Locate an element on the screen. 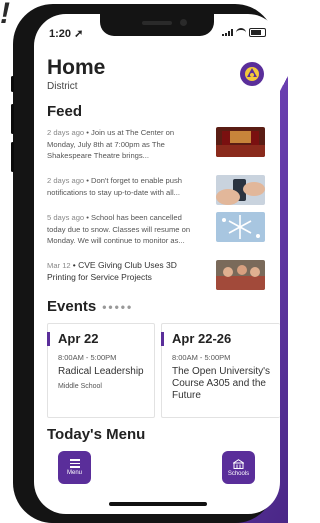 This screenshot has height=523, width=320. home-indicator is located at coordinates (158, 504).